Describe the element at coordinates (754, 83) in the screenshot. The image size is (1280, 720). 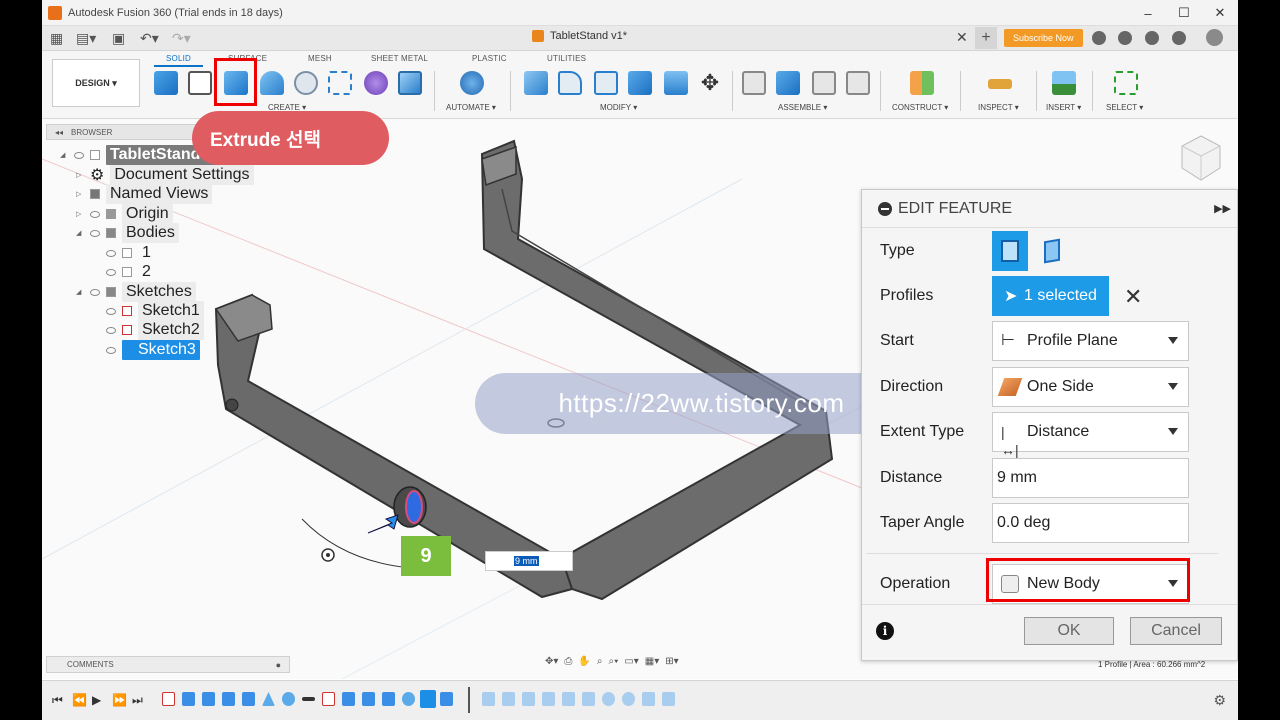
I see `joint-icon` at that location.